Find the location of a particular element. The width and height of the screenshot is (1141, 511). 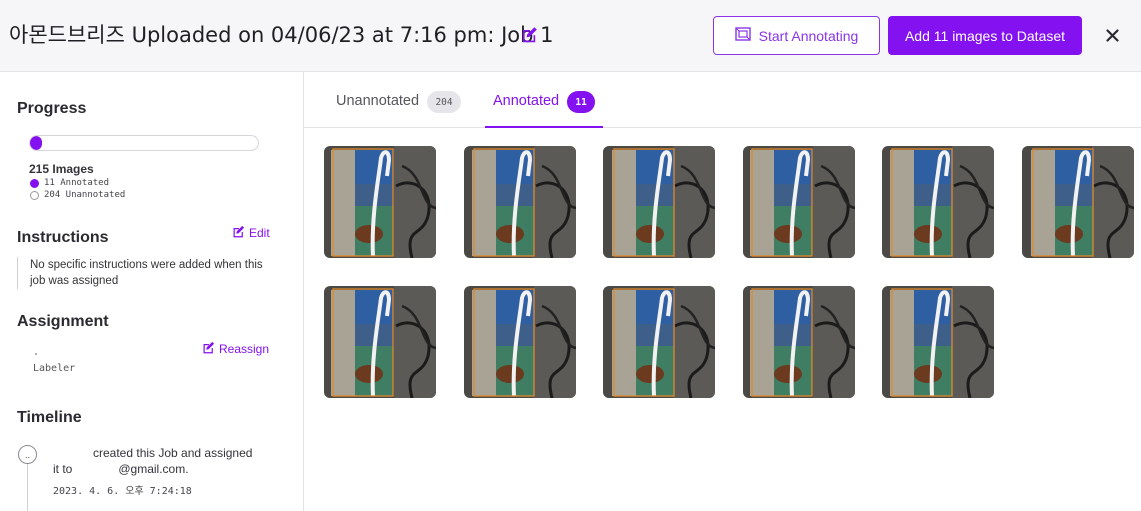

progress-title: Progress is located at coordinates (52, 108).